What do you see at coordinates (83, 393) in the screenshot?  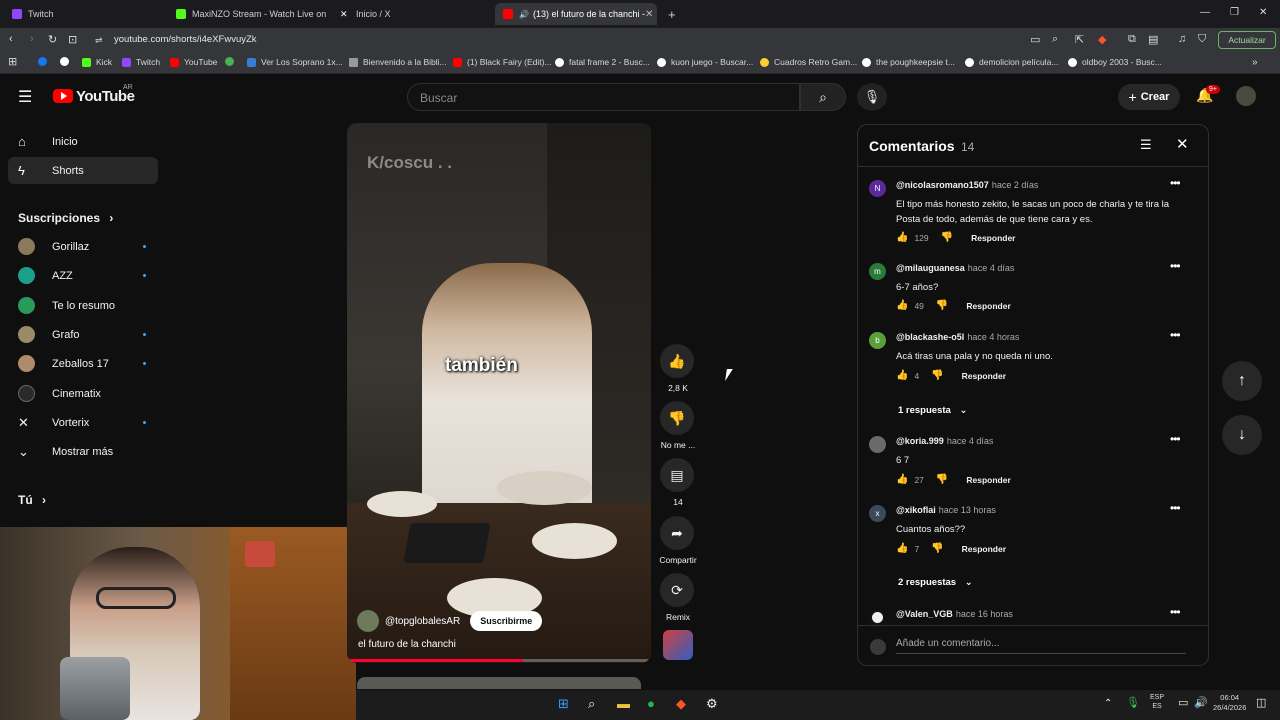 I see `sidebar-item-cinematix: Cinematix` at bounding box center [83, 393].